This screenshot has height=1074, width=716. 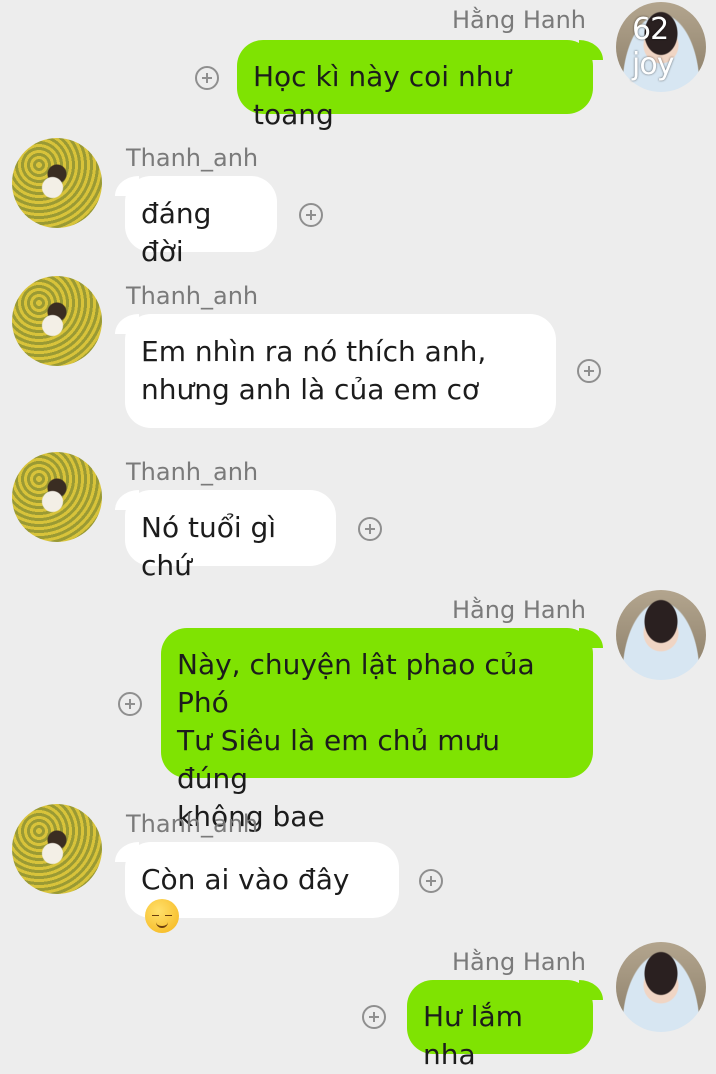 I want to click on message-bubble: Học kì này coi như toang, so click(x=420, y=85).